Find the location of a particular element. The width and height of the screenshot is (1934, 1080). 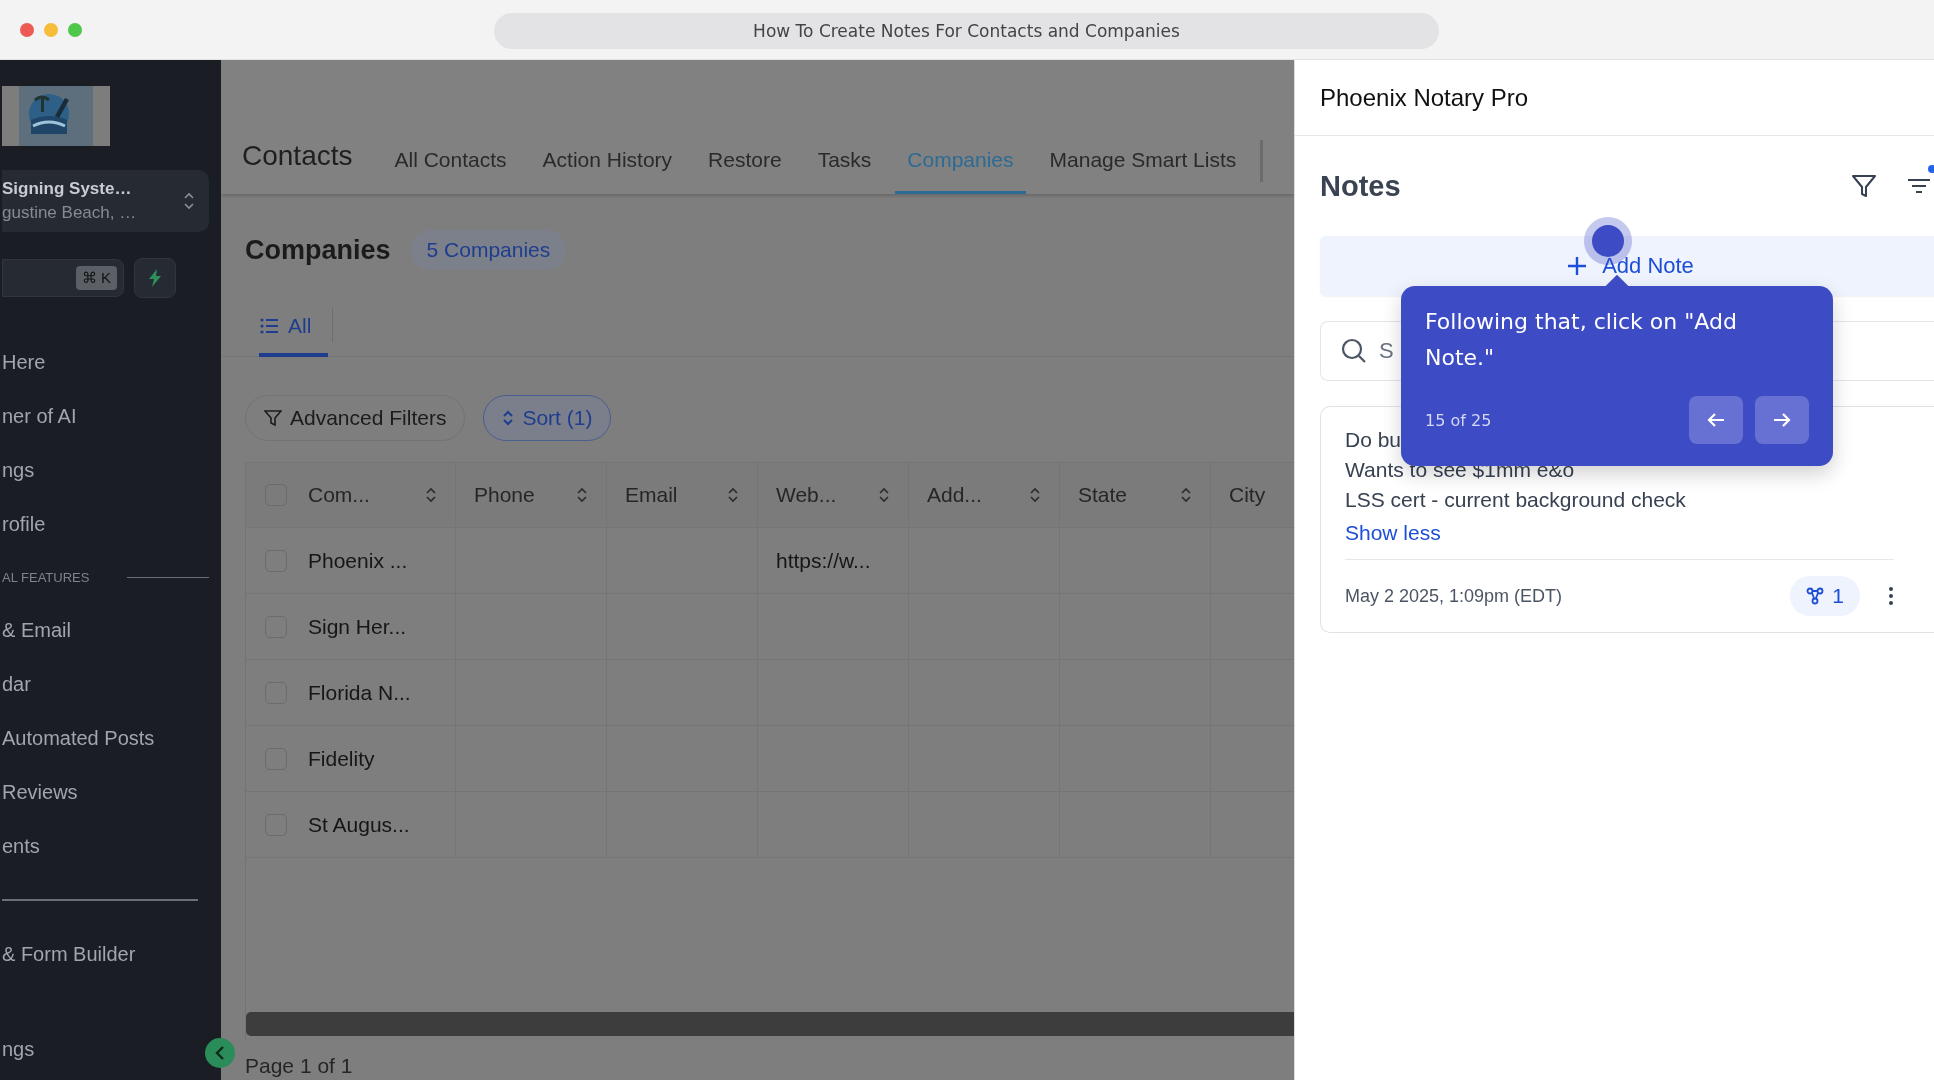

count-badge: 5 Companies is located at coordinates (488, 250).